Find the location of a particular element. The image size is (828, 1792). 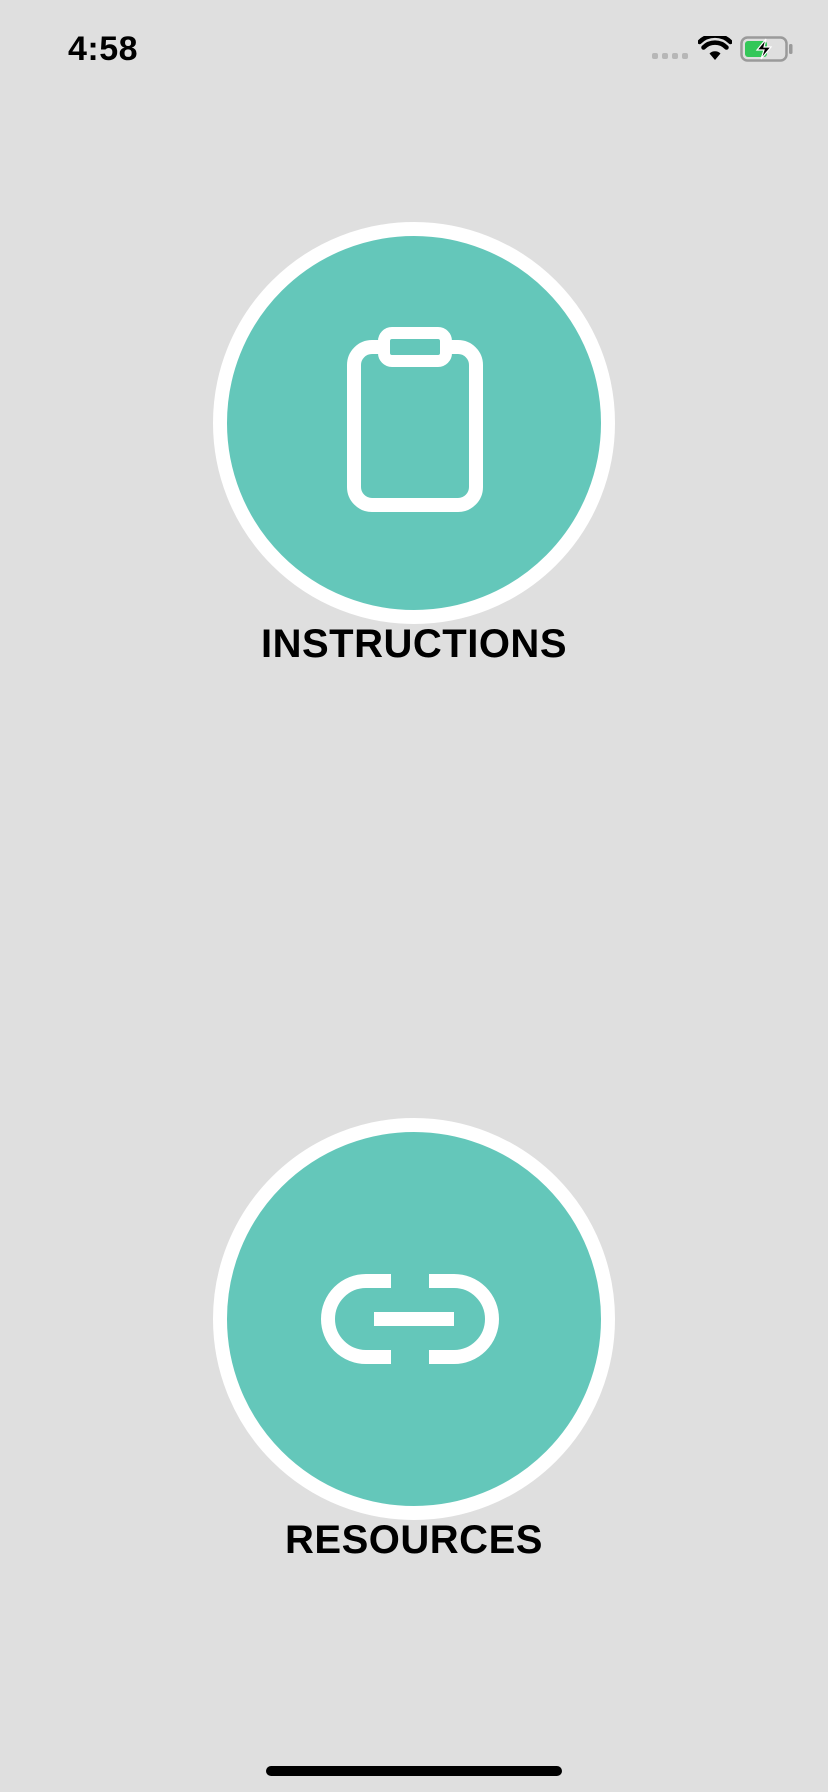

resources-button is located at coordinates (414, 1319).